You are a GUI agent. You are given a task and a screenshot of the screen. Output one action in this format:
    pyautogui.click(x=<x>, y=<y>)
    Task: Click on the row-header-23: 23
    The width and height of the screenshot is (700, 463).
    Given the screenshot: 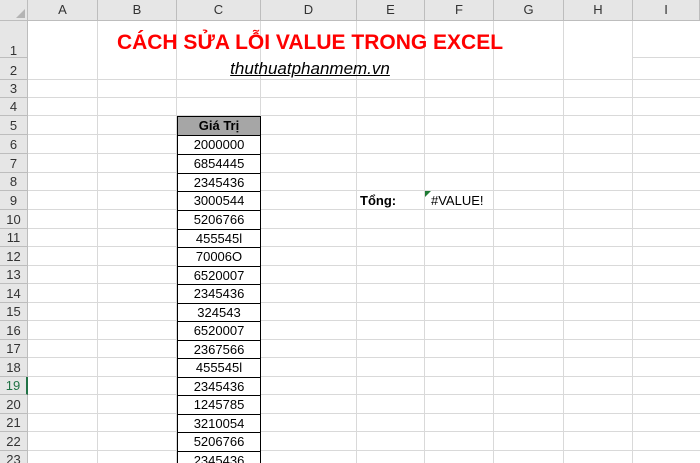 What is the action you would take?
    pyautogui.click(x=14, y=457)
    